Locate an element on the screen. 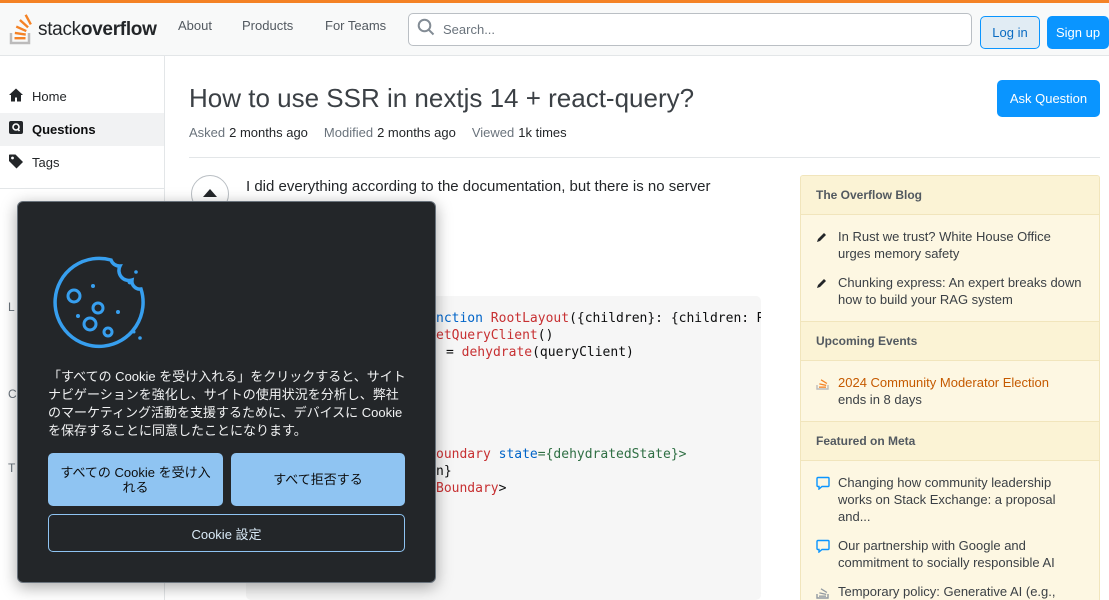 Image resolution: width=1109 pixels, height=600 pixels. search-icon is located at coordinates (426, 29).